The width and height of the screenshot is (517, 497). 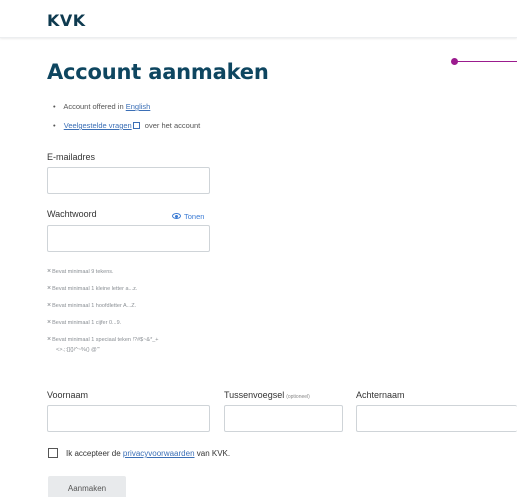 What do you see at coordinates (128, 238) in the screenshot?
I see `password-field` at bounding box center [128, 238].